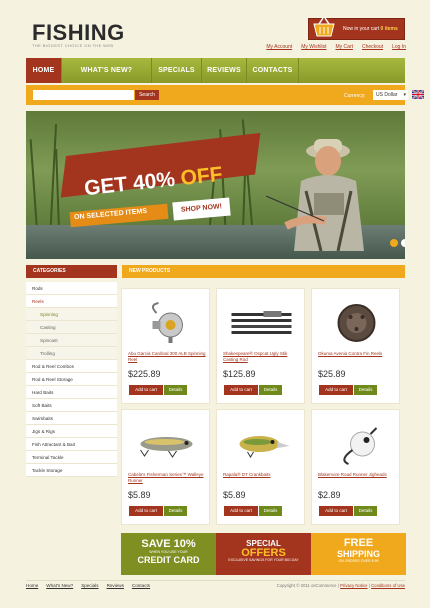  I want to click on sidebar-item-reels: Reels, so click(71, 301).